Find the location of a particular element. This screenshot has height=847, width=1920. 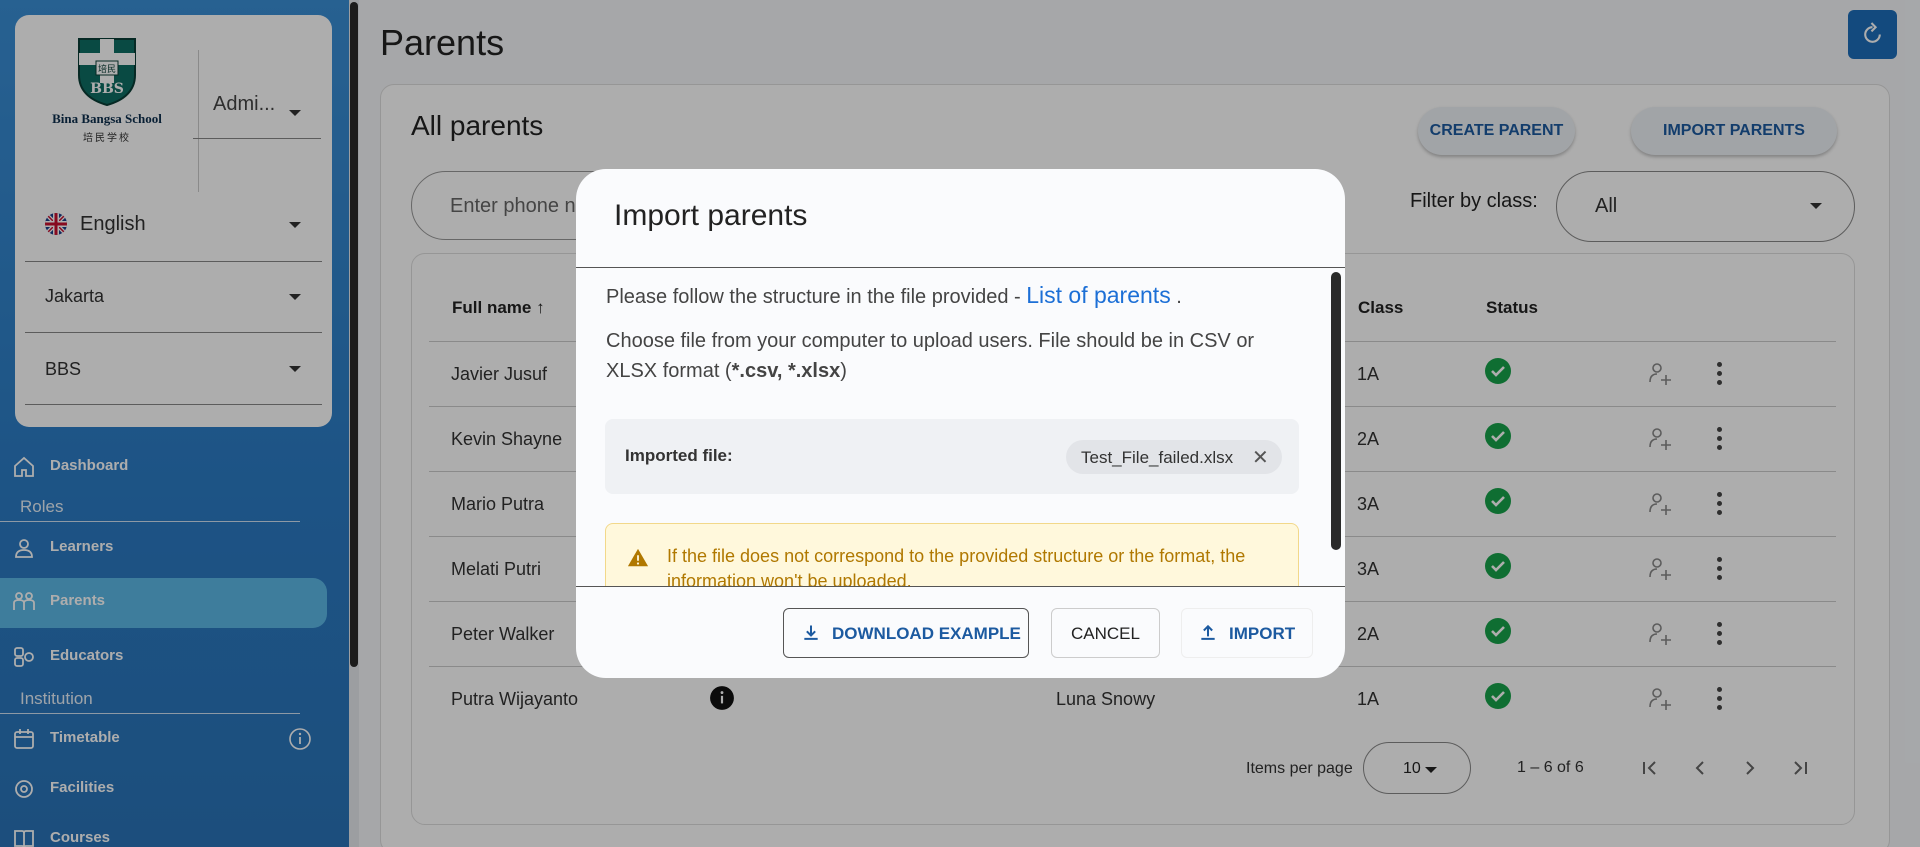

upload-icon is located at coordinates (1208, 632).